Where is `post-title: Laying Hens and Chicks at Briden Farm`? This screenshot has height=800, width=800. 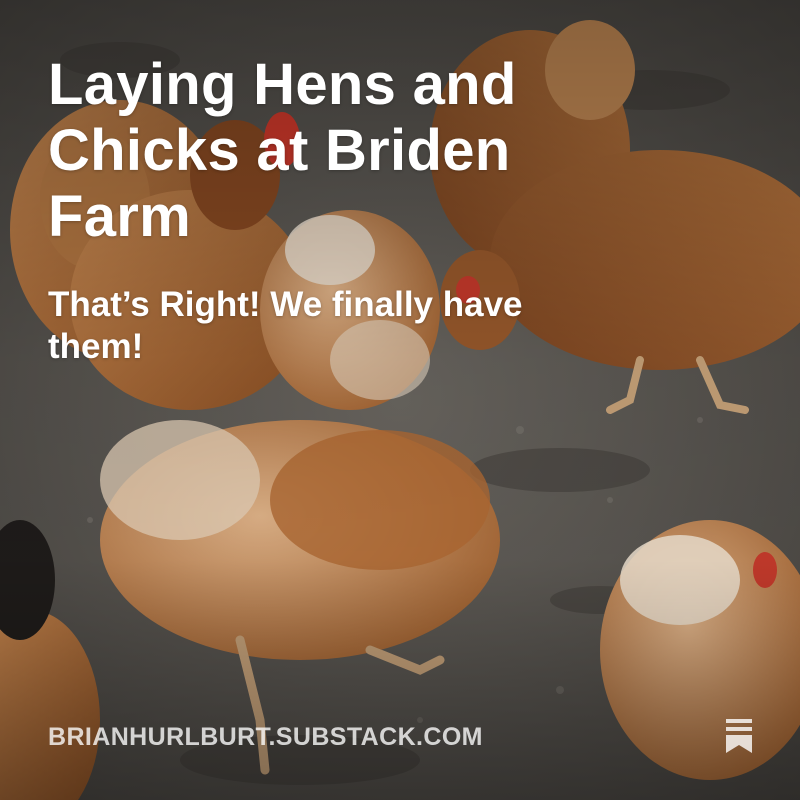 post-title: Laying Hens and Chicks at Briden Farm is located at coordinates (282, 150).